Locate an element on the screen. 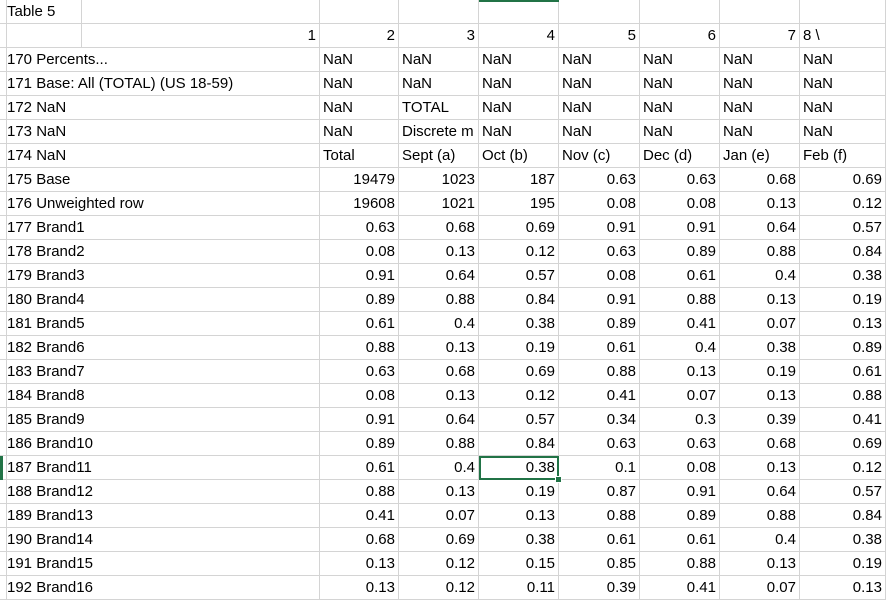  table-cell: 195 is located at coordinates (519, 204).